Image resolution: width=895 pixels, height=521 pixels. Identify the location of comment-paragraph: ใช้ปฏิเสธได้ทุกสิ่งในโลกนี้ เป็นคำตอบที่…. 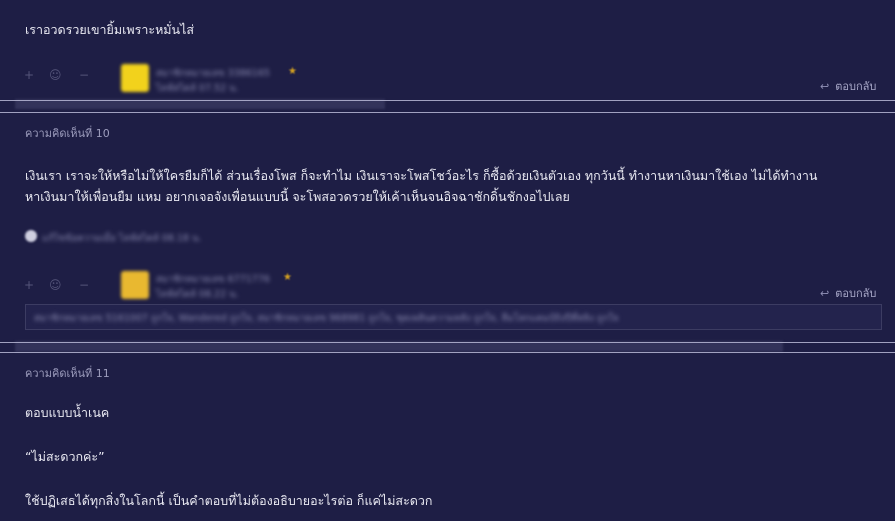
(229, 500).